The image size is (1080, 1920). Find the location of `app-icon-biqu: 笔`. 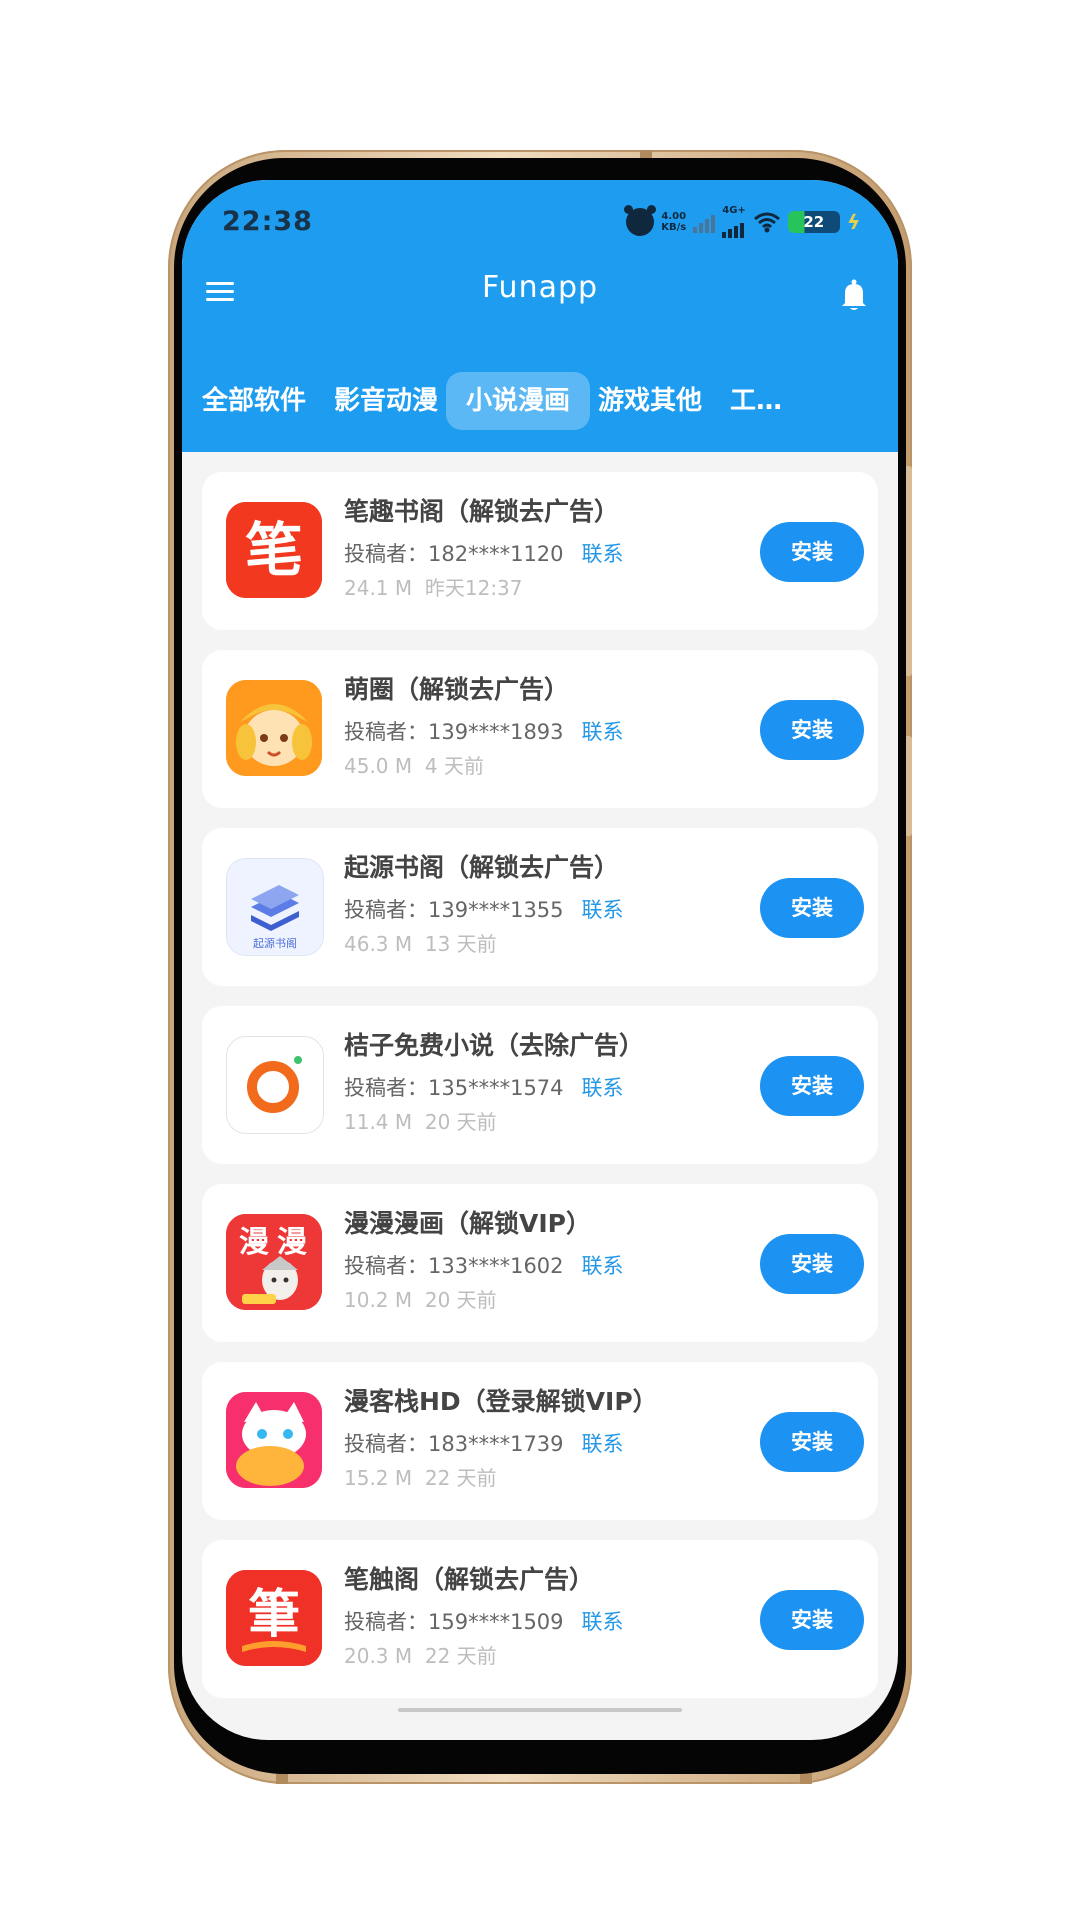

app-icon-biqu: 笔 is located at coordinates (274, 550).